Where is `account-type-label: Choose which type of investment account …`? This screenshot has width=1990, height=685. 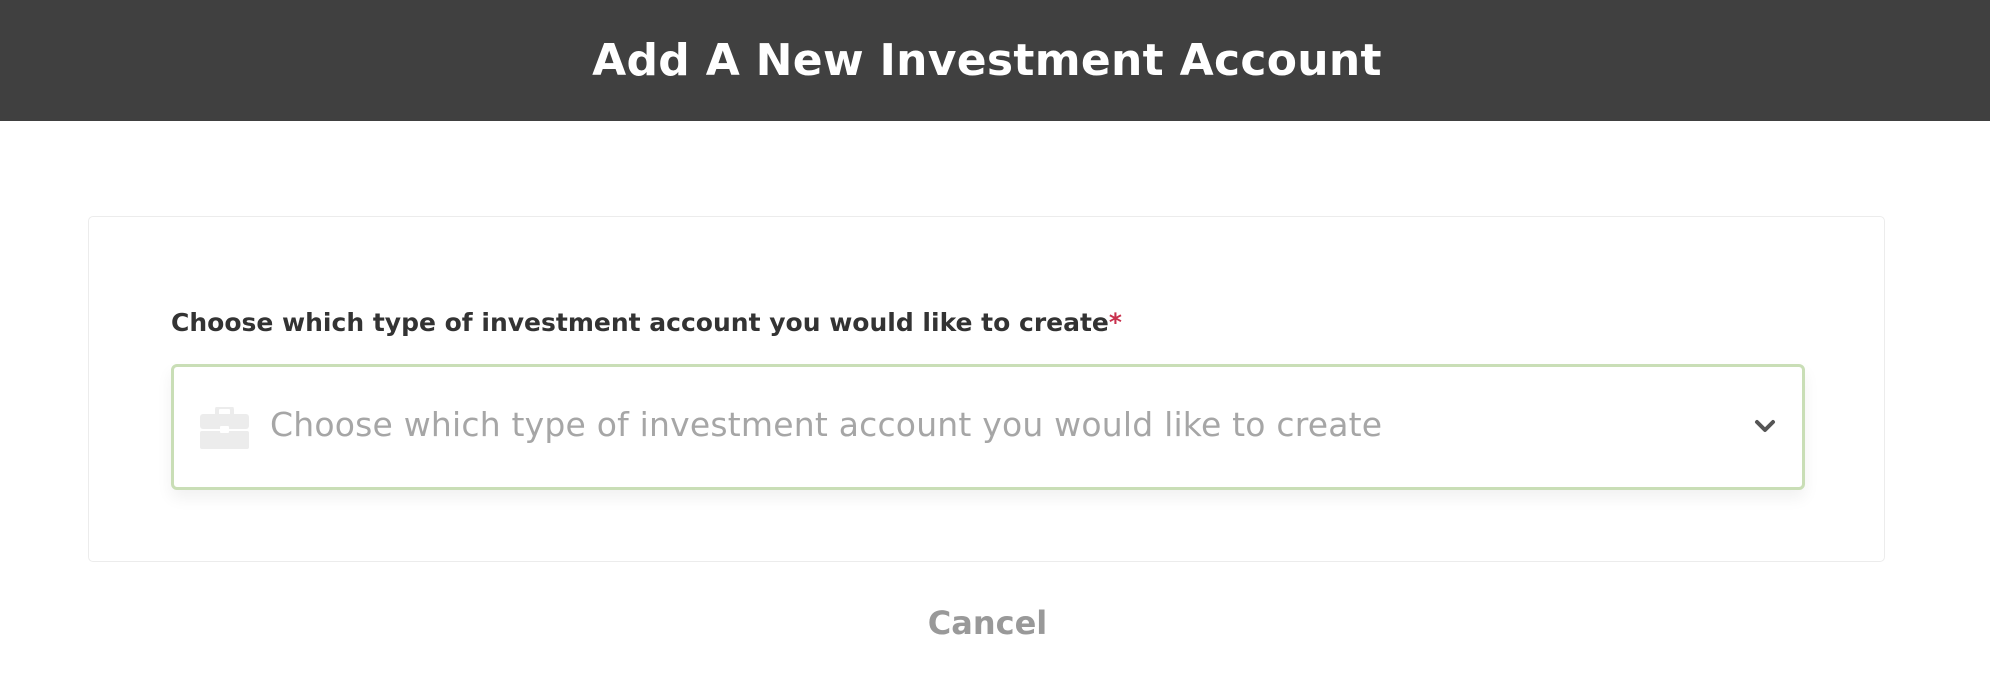 account-type-label: Choose which type of investment account … is located at coordinates (646, 322).